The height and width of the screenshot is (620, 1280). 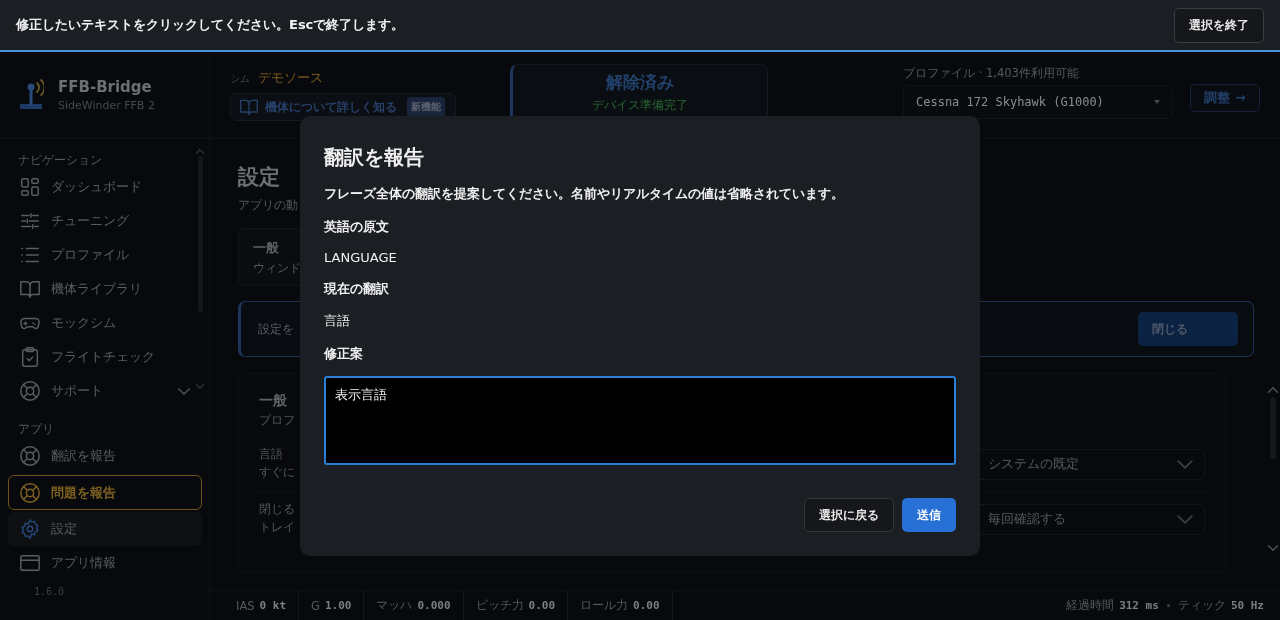 What do you see at coordinates (30, 187) in the screenshot?
I see `grid-icon` at bounding box center [30, 187].